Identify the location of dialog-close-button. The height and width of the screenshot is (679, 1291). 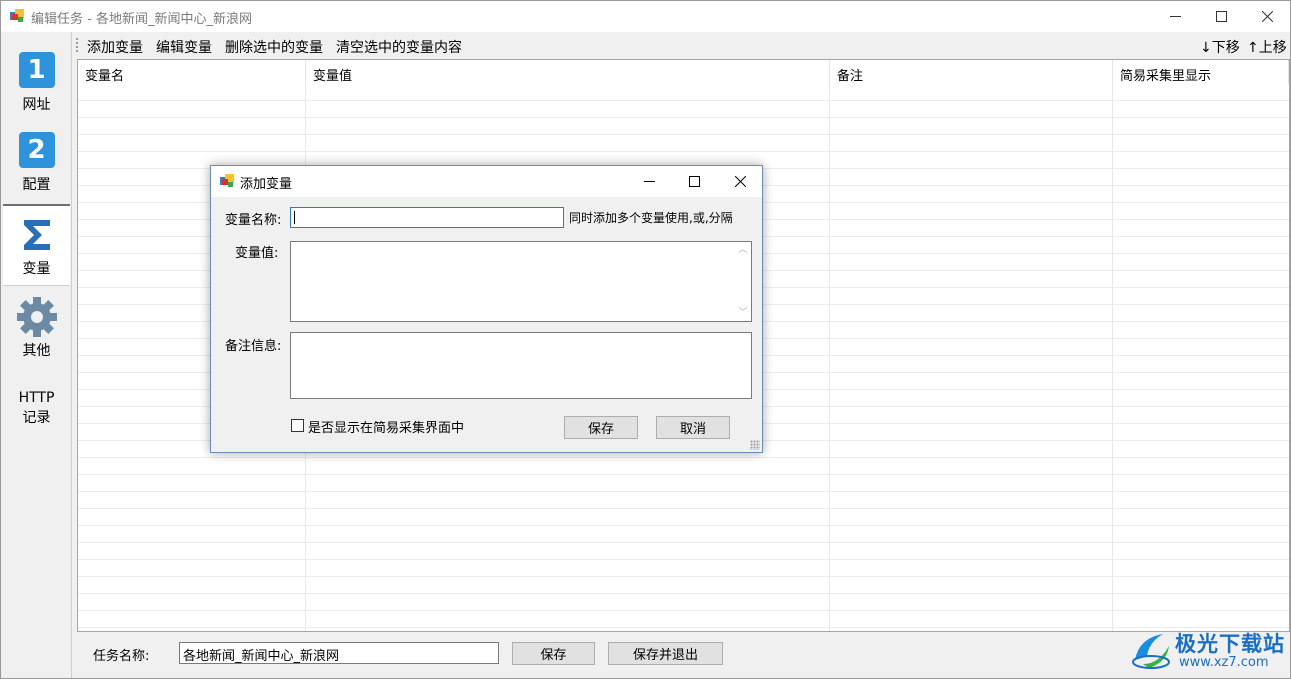
(740, 181).